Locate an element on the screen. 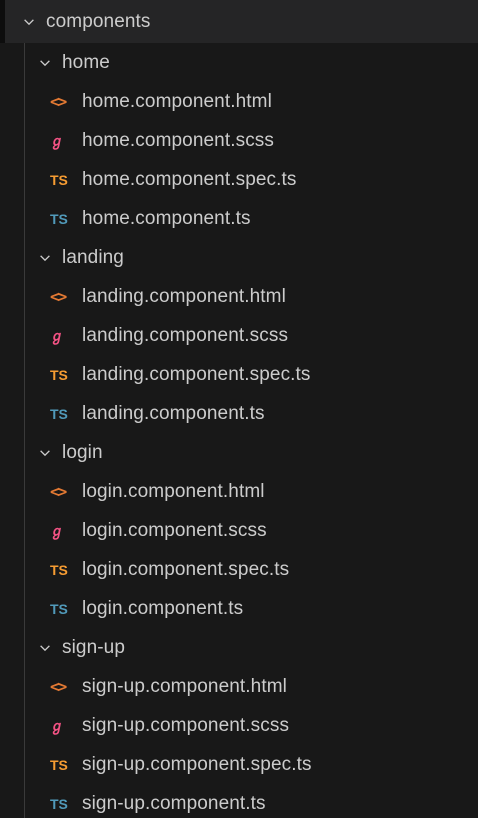 The image size is (478, 818). file-item: <> sign-up.component.html is located at coordinates (239, 686).